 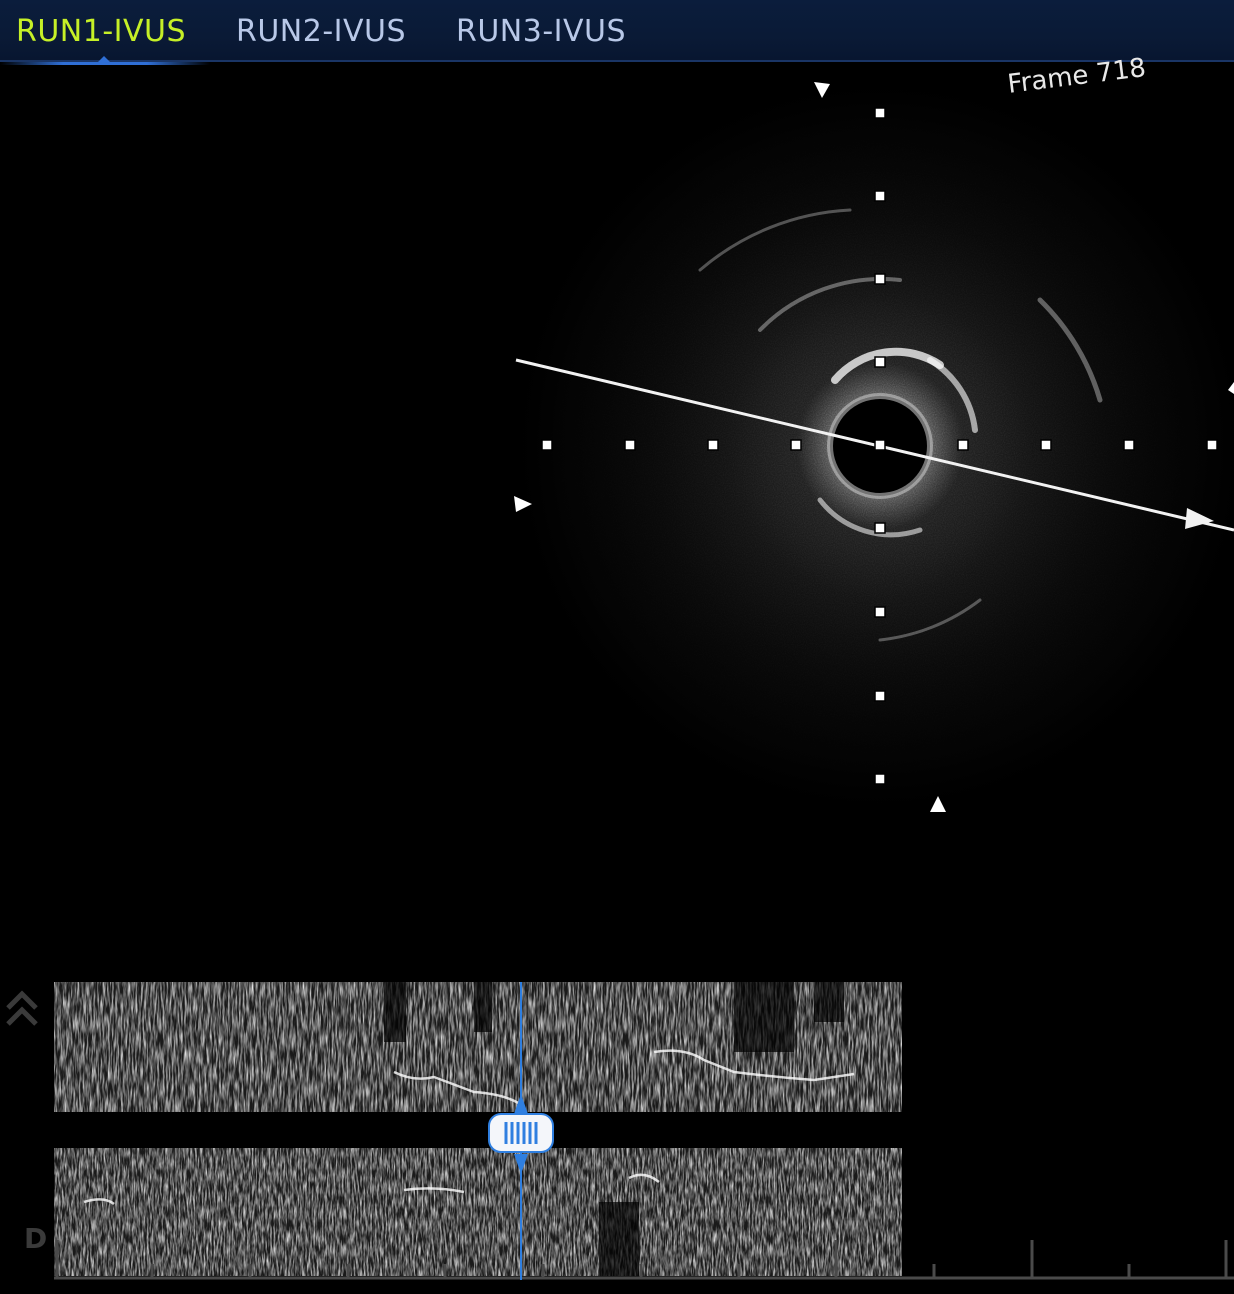 I want to click on pullback-ruler, so click(x=644, y=1260).